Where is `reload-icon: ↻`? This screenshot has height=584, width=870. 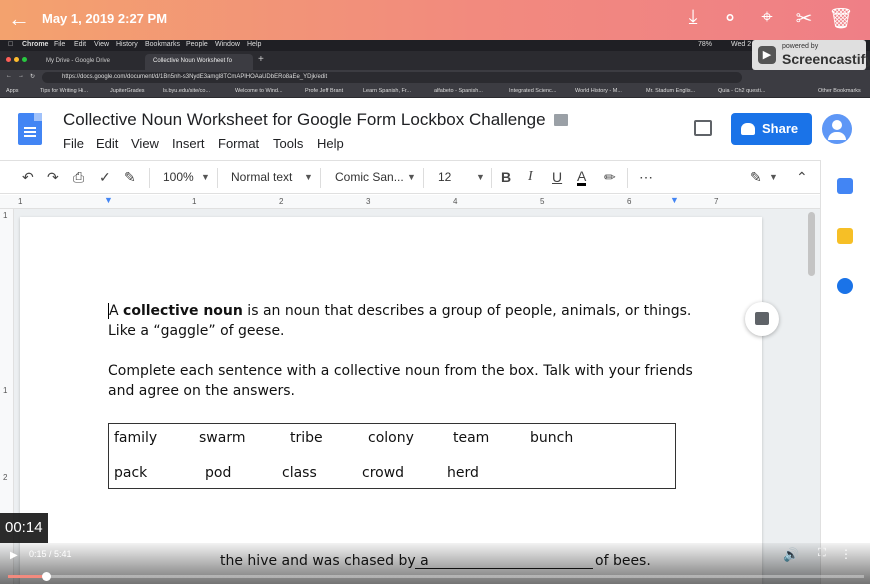 reload-icon: ↻ is located at coordinates (32, 76).